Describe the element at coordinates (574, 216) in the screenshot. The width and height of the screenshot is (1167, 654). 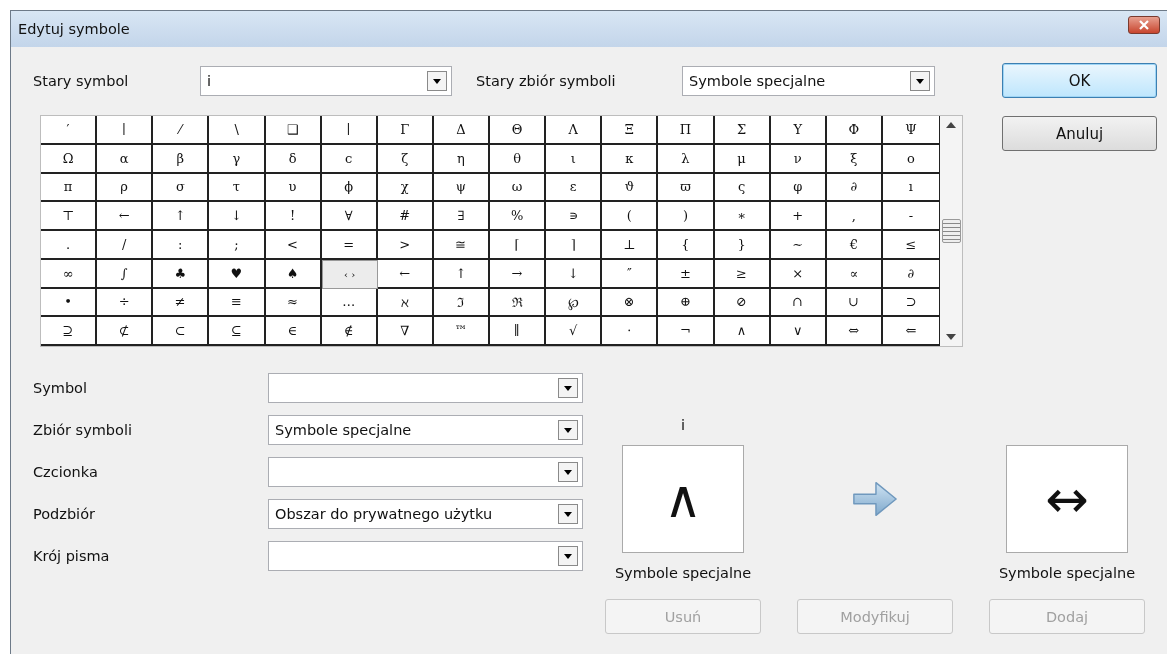
I see `symbol-cell: ∍` at that location.